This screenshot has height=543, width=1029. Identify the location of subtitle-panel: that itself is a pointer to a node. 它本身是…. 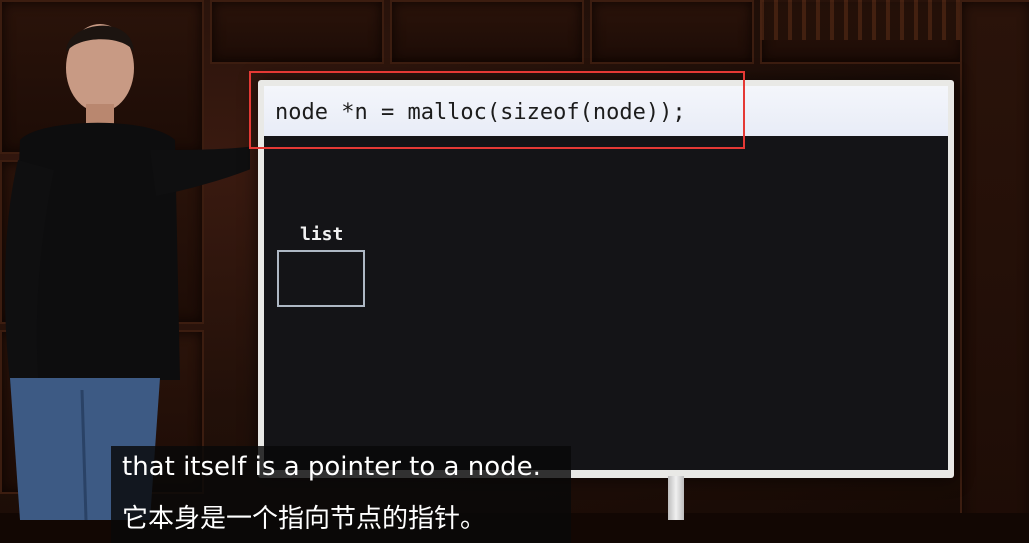
(341, 494).